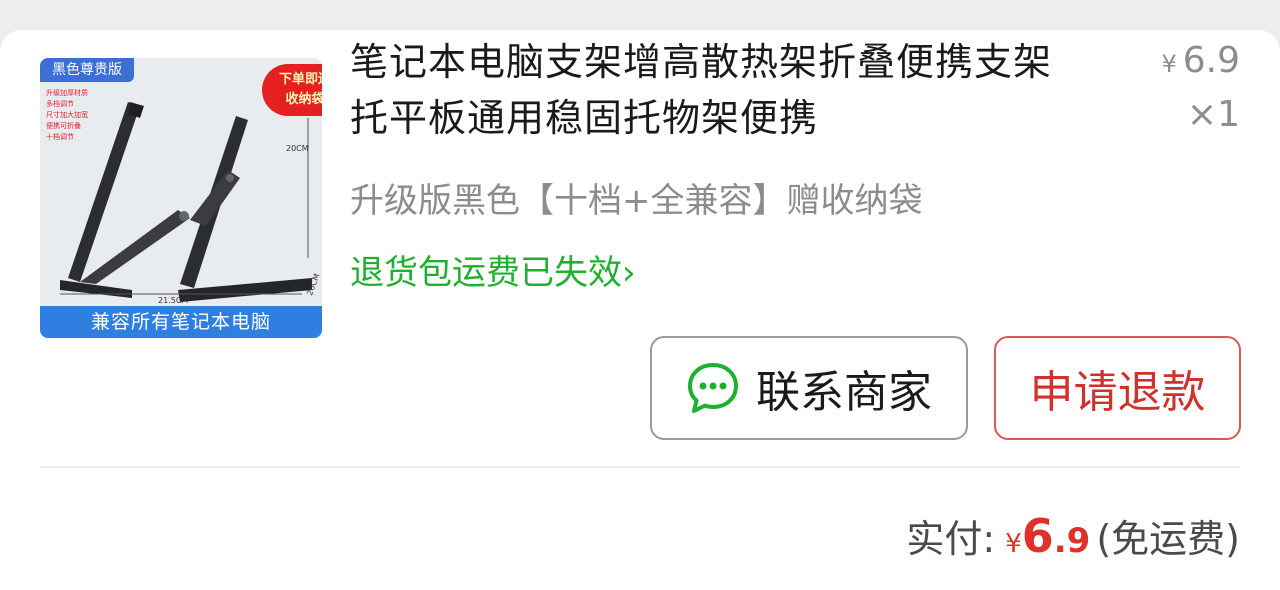  Describe the element at coordinates (87, 70) in the screenshot. I see `thumbnail-tag: 黑色尊贵版` at that location.